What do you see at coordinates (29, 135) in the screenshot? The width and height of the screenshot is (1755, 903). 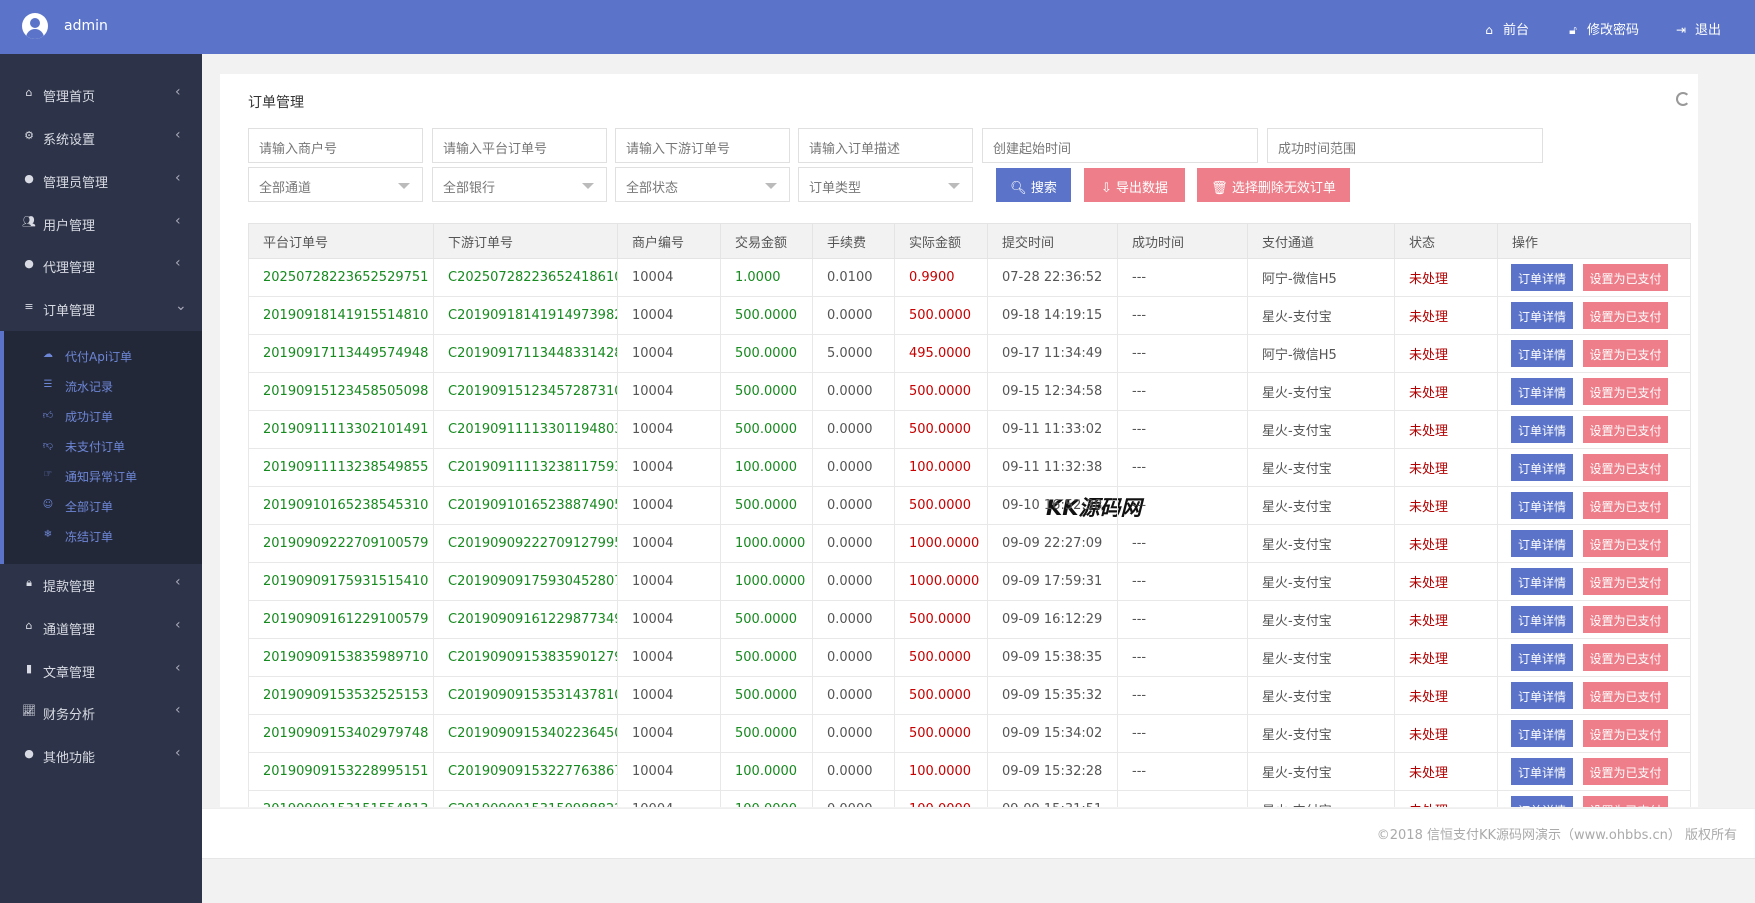 I see `gears-icon: ⚙` at bounding box center [29, 135].